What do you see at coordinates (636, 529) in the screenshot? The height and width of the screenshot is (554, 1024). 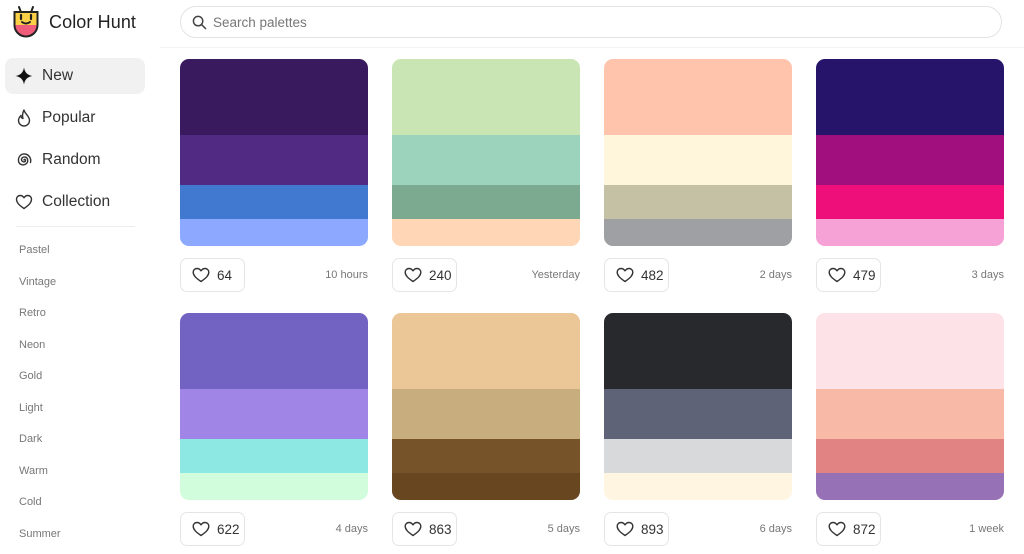 I see `like-button: 893` at bounding box center [636, 529].